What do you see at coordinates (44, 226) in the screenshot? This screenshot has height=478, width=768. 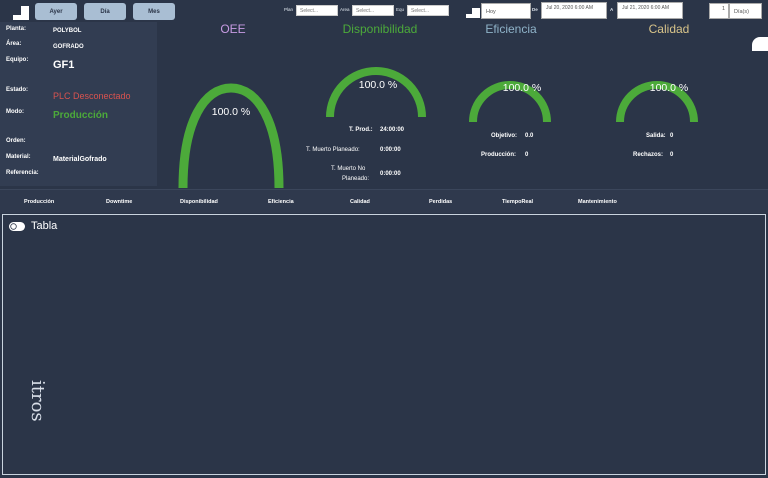 I see `table-title: Tabla` at bounding box center [44, 226].